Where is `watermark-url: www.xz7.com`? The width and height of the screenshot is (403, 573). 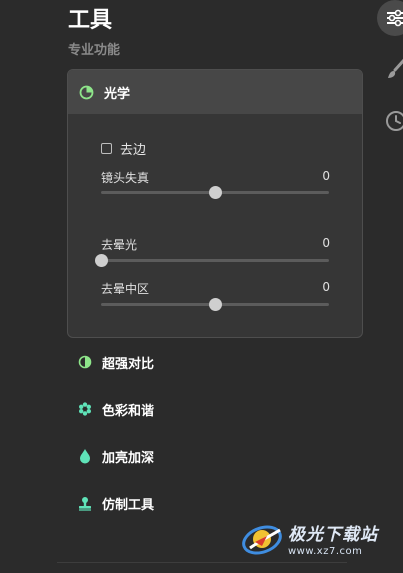 watermark-url: www.xz7.com is located at coordinates (325, 551).